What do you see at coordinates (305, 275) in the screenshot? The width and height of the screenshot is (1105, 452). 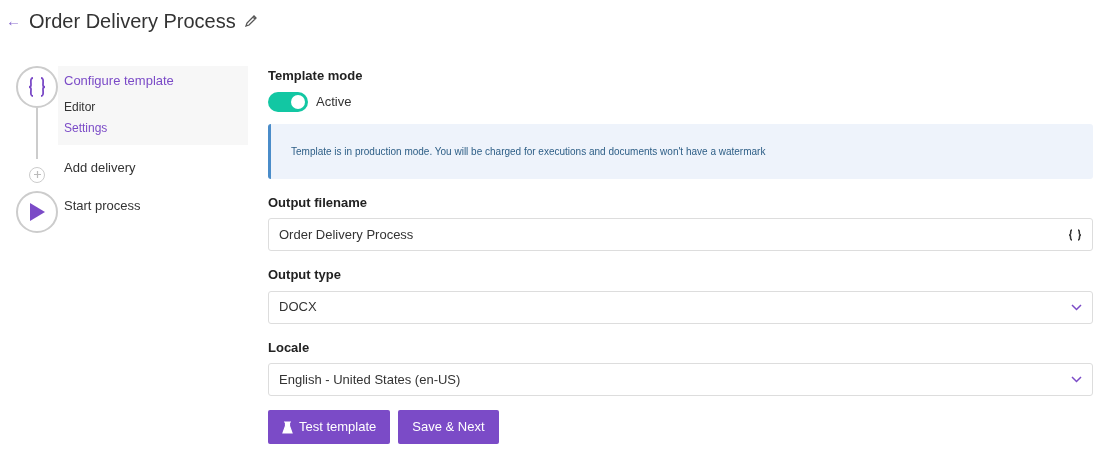 I see `field-label: Output type` at bounding box center [305, 275].